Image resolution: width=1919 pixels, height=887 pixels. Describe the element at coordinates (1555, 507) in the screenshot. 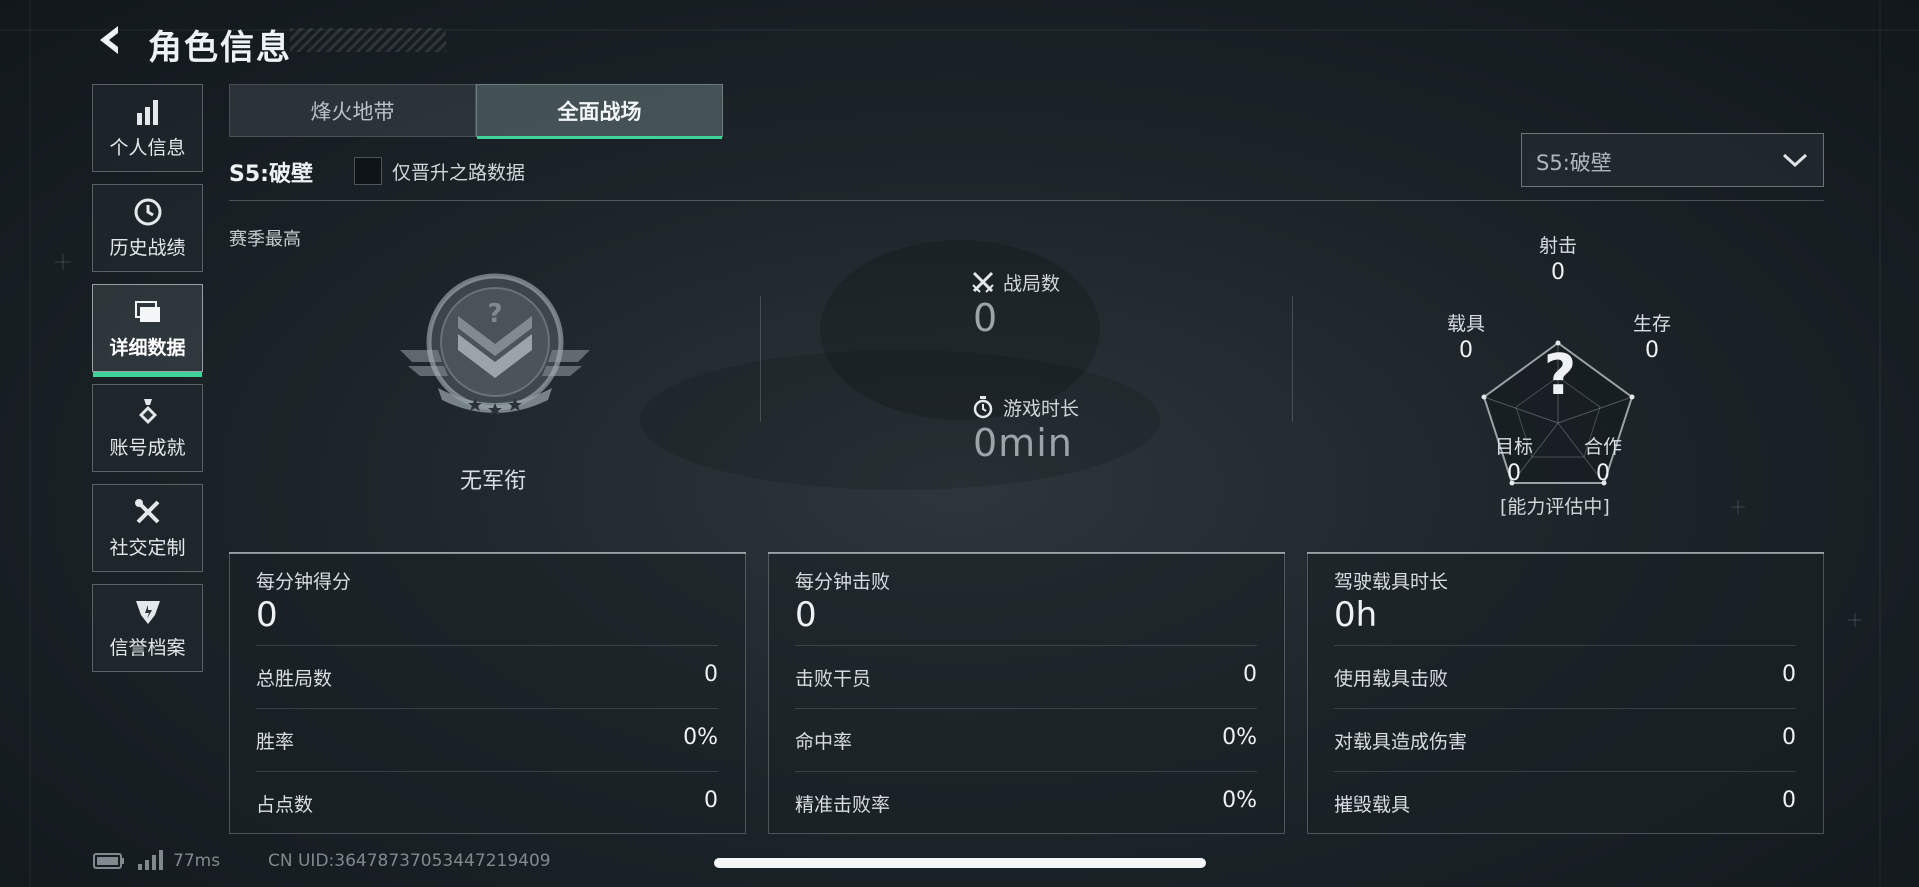

I see `radar-status: [能力评估中]` at that location.